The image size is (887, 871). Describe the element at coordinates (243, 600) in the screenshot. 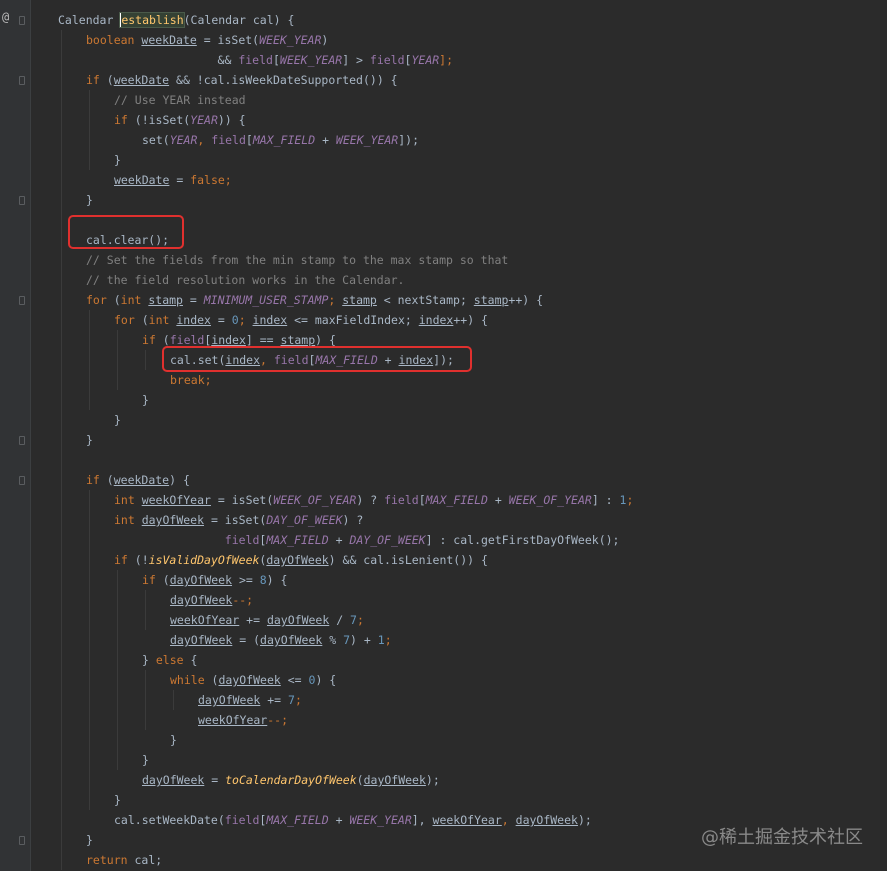

I see `code-token: --;` at that location.